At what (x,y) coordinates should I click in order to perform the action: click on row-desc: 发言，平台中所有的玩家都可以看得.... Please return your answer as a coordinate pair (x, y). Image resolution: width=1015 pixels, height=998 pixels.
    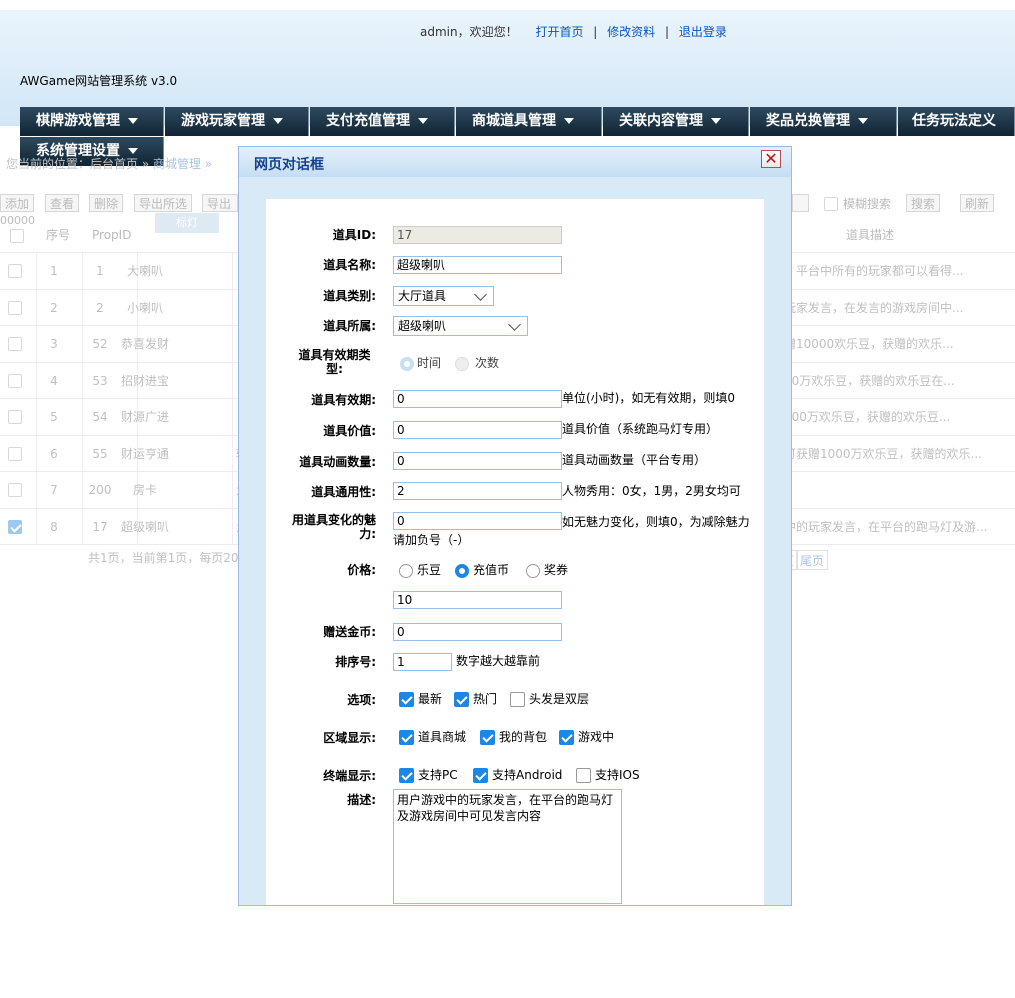
    Looking at the image, I should click on (862, 271).